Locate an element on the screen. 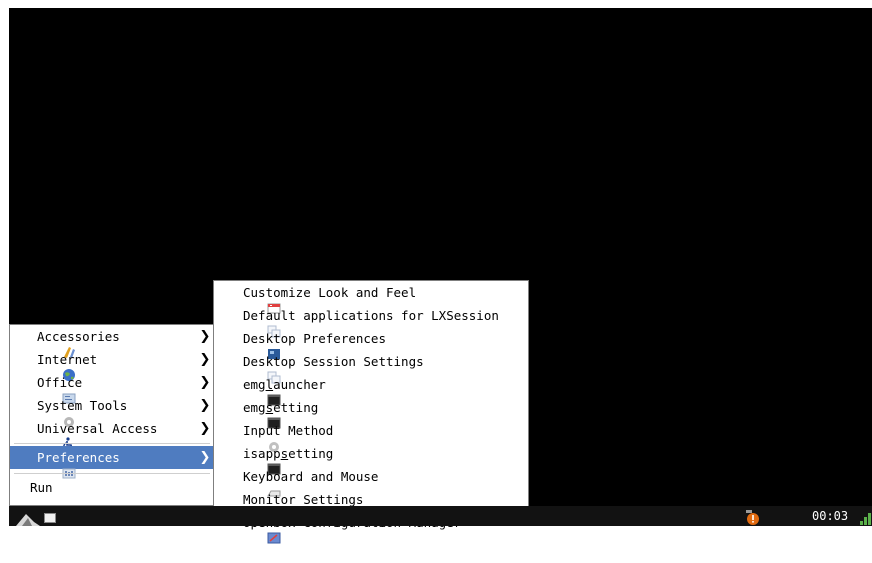 The height and width of the screenshot is (563, 872). submenu-item-label: Desktop Session Settings is located at coordinates (333, 361).